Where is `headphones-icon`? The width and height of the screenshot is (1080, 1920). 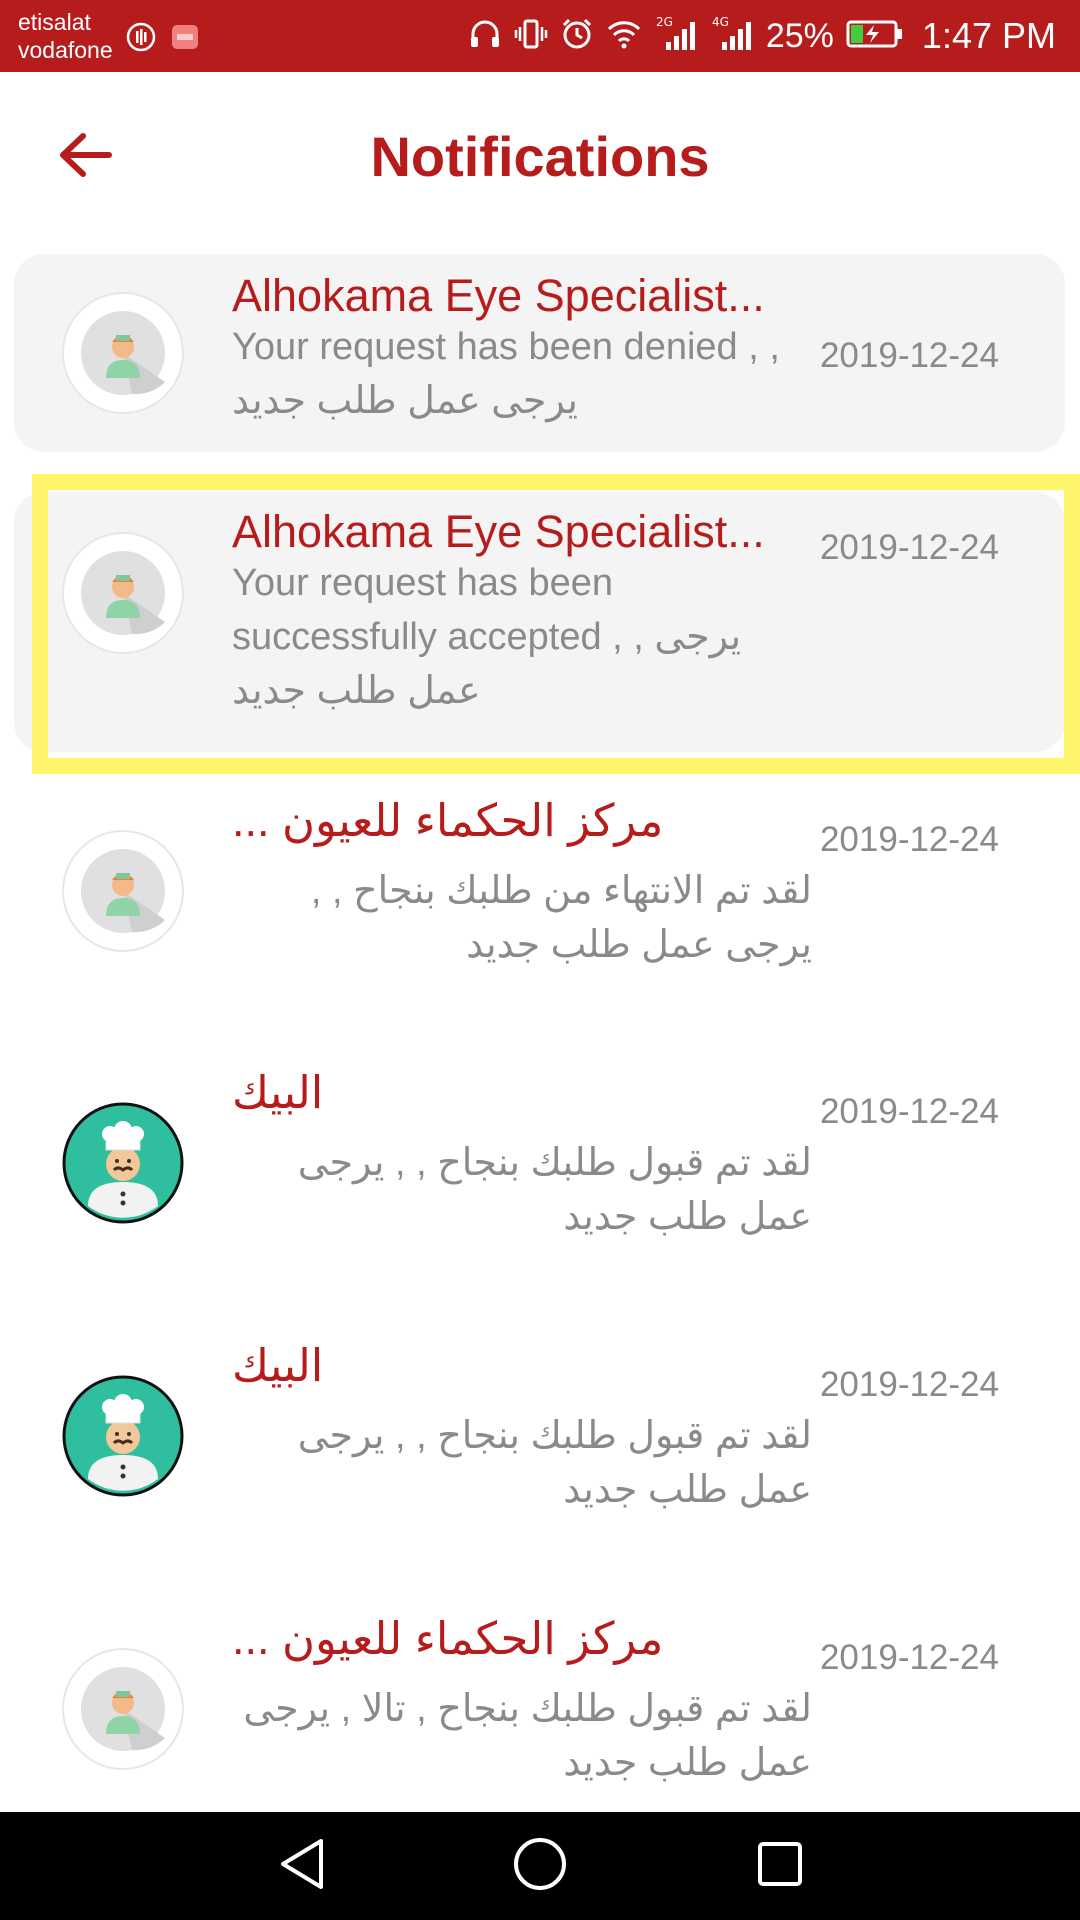 headphones-icon is located at coordinates (485, 36).